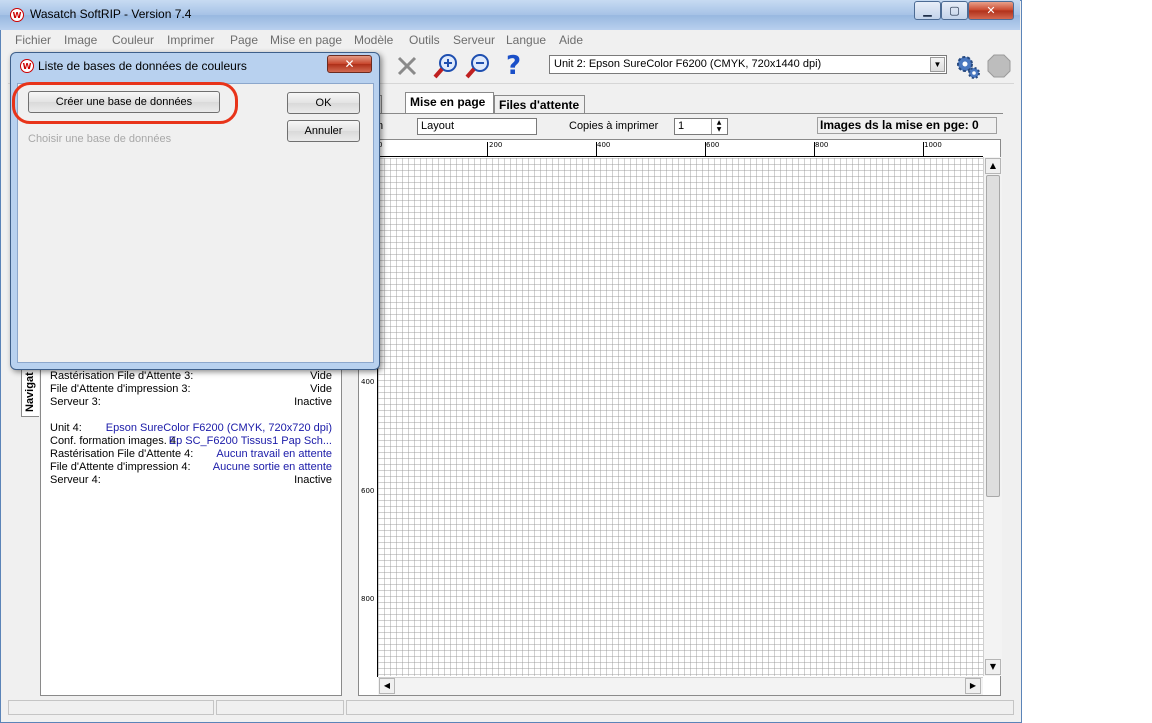 Image resolution: width=1152 pixels, height=723 pixels. What do you see at coordinates (518, 66) in the screenshot?
I see `help-icon: ?` at bounding box center [518, 66].